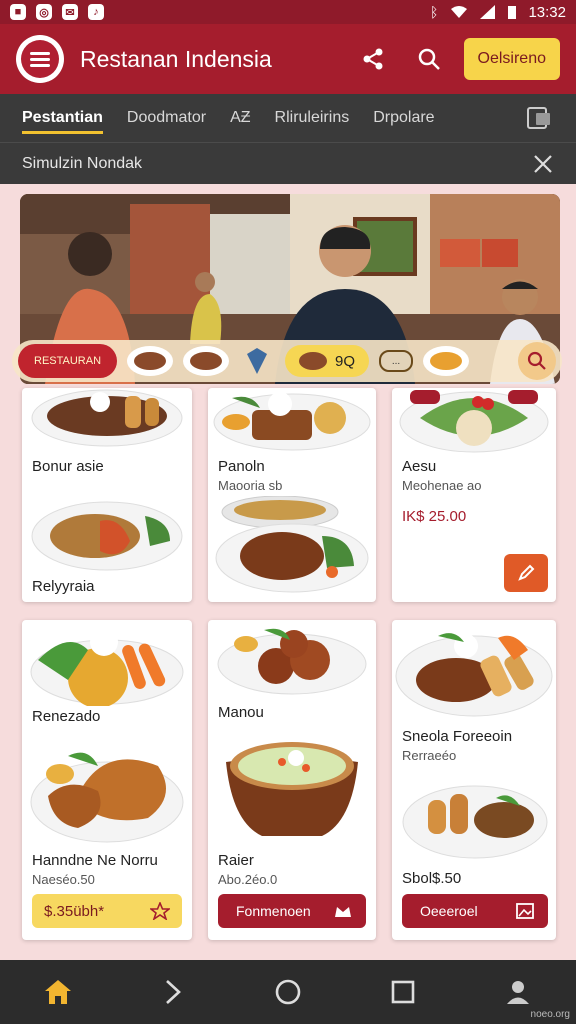 The height and width of the screenshot is (1024, 576). What do you see at coordinates (288, 163) in the screenshot?
I see `subheader: Simulzin Nondak` at bounding box center [288, 163].